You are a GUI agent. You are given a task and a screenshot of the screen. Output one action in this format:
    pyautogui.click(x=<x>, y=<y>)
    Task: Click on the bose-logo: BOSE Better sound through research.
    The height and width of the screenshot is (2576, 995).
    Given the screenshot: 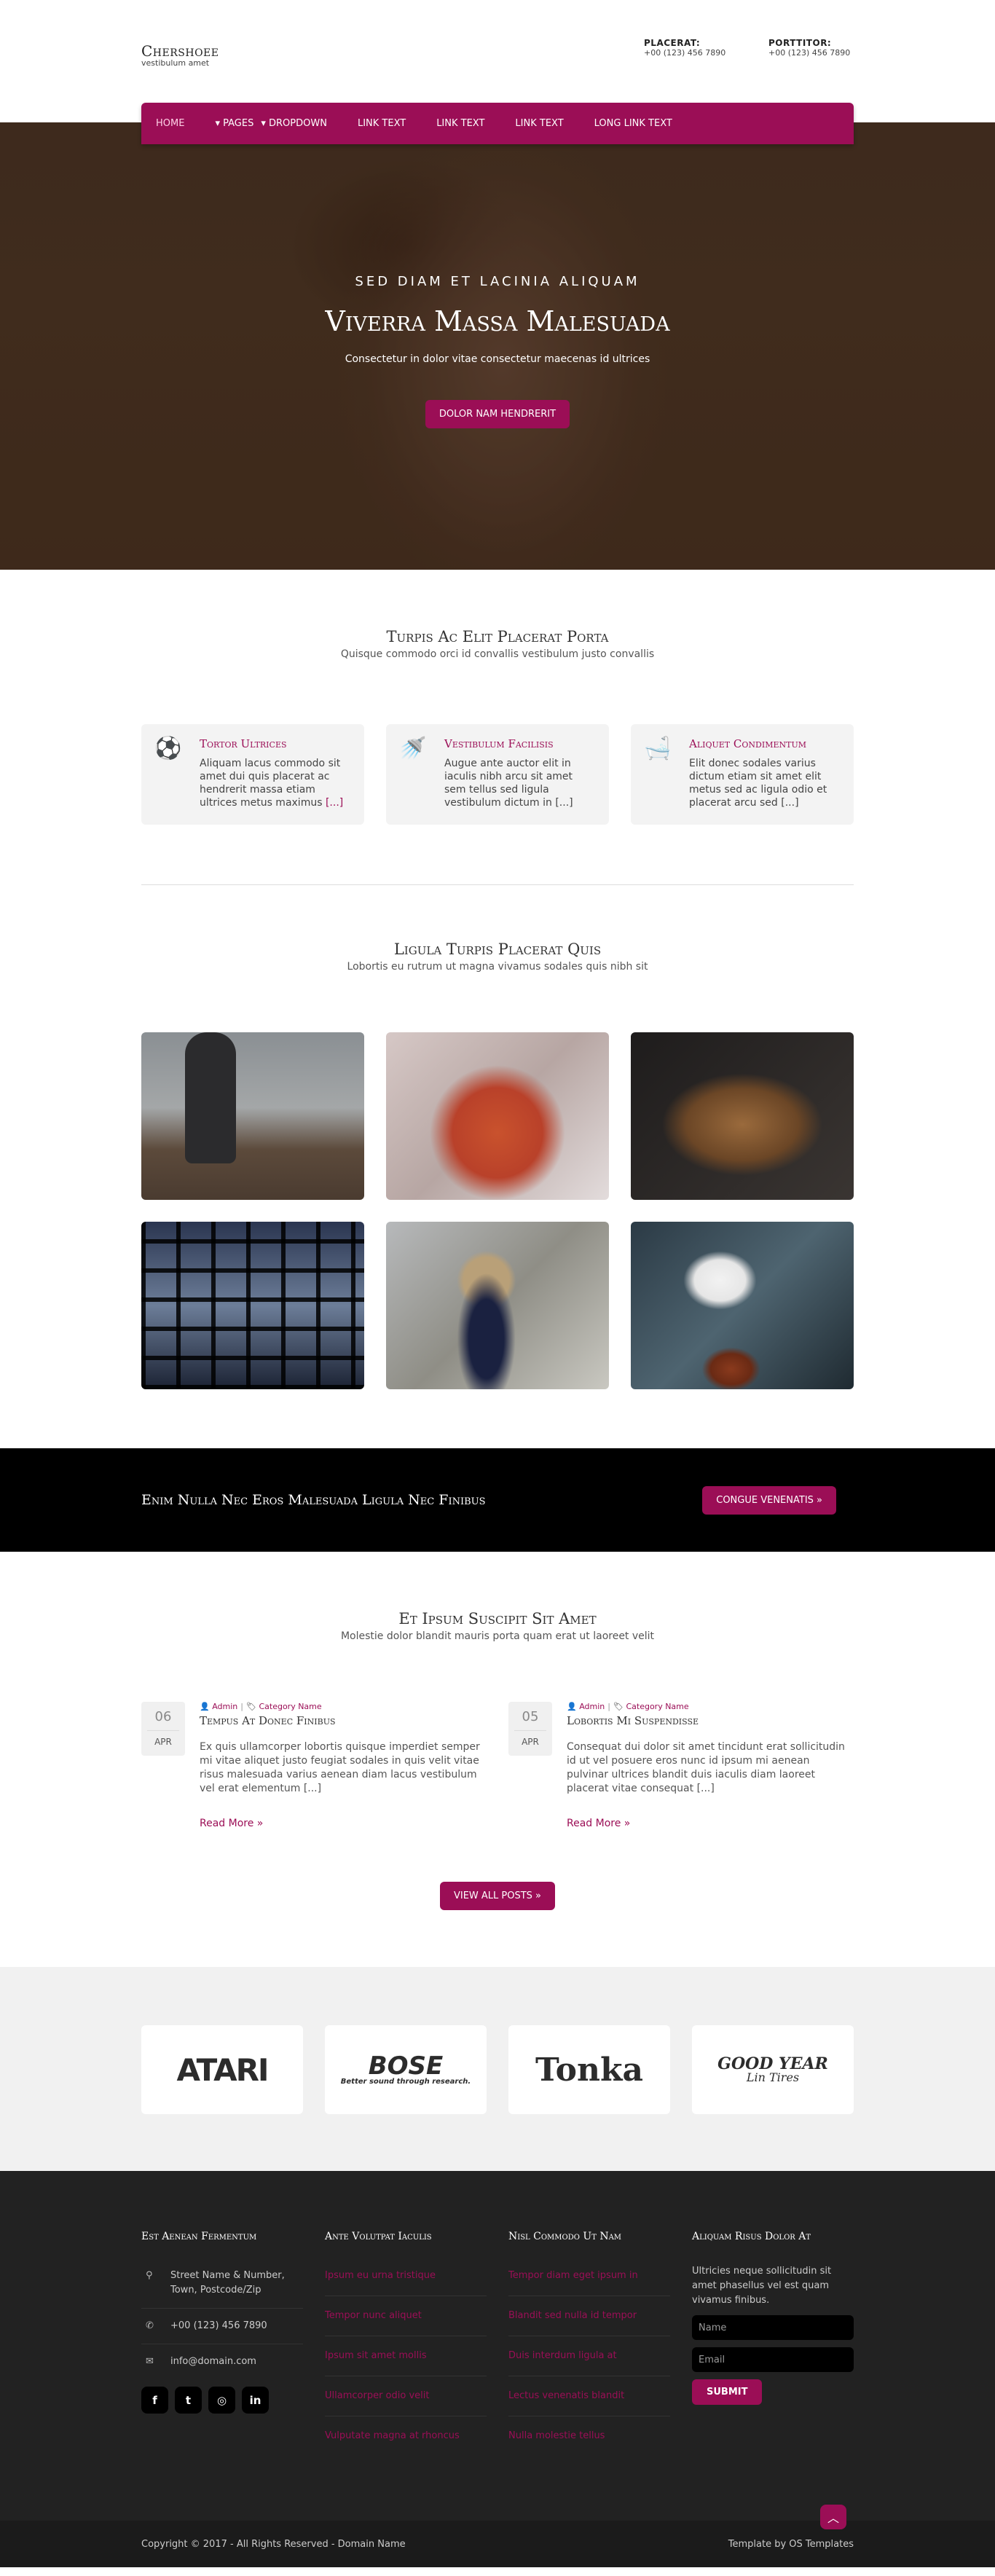 What is the action you would take?
    pyautogui.click(x=406, y=2068)
    